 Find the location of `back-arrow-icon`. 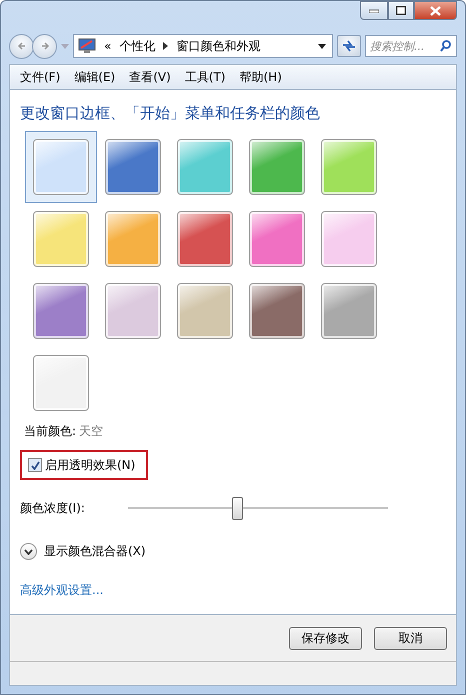

back-arrow-icon is located at coordinates (21, 46).